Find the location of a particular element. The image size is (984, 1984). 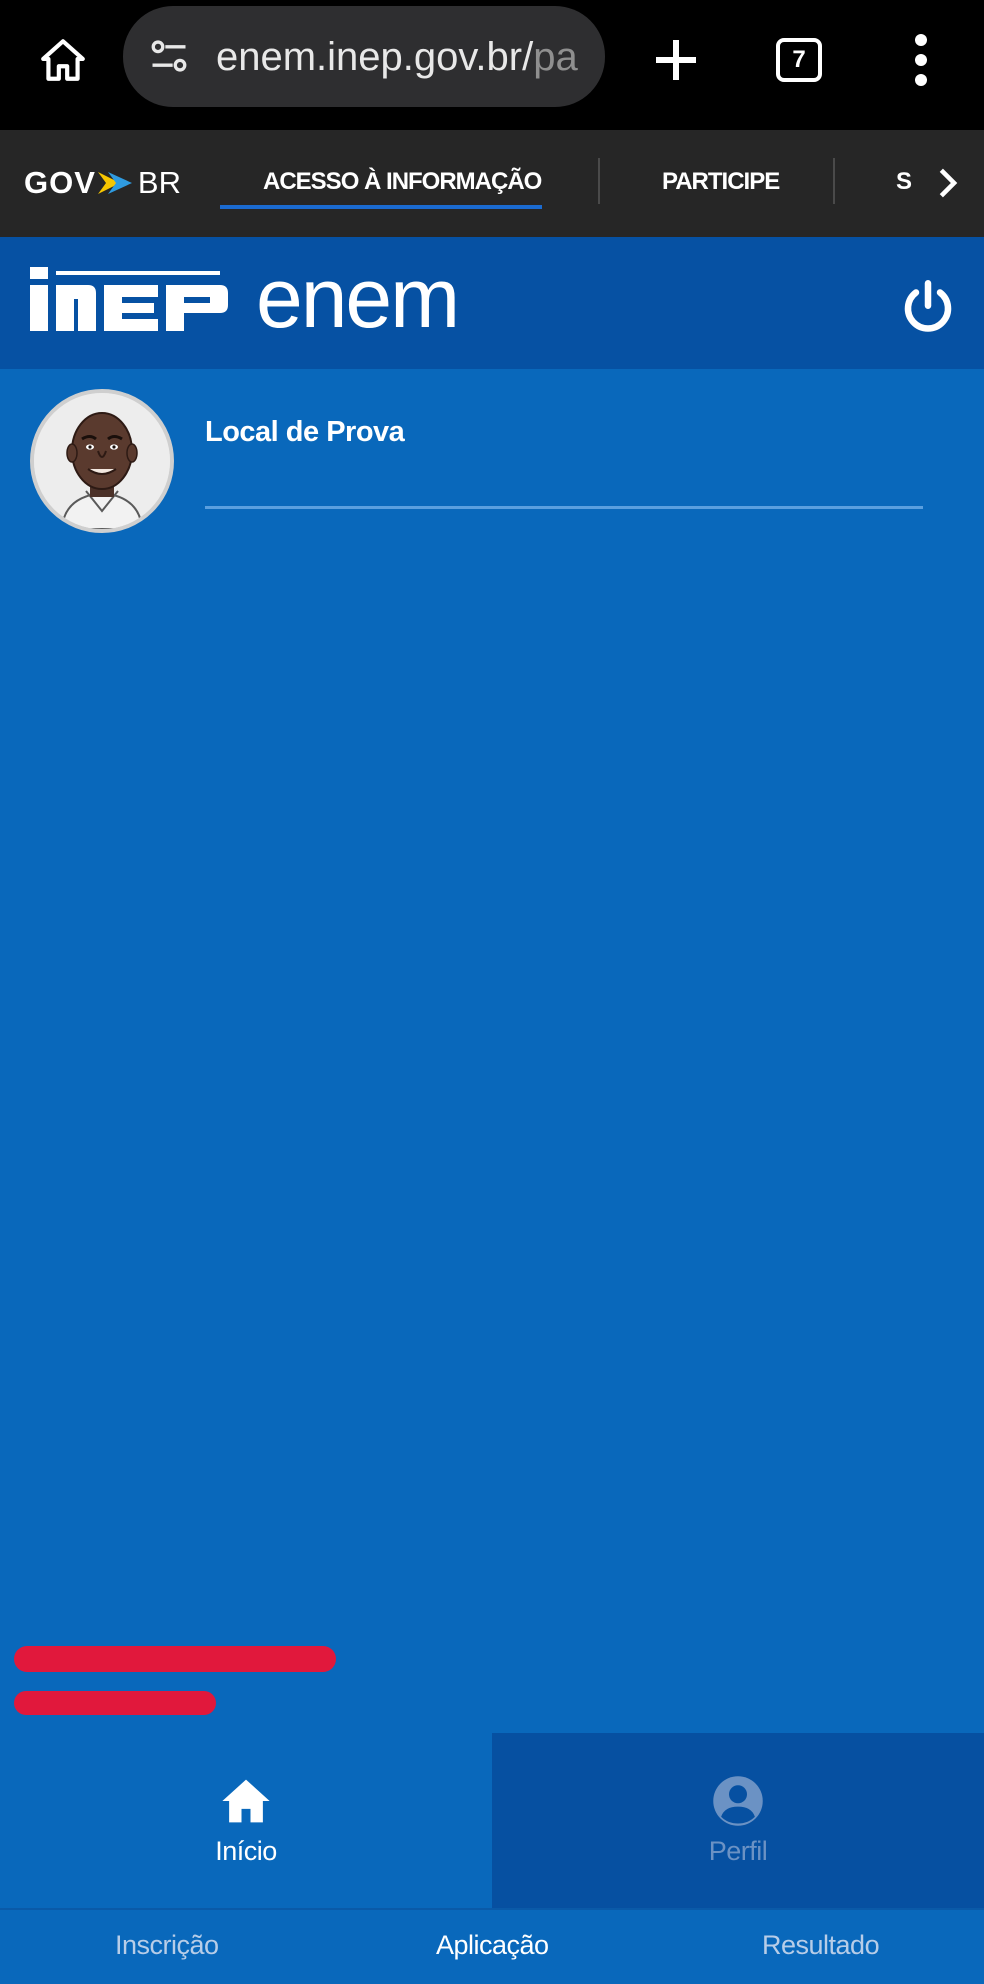

active-nav-indicator is located at coordinates (381, 207).